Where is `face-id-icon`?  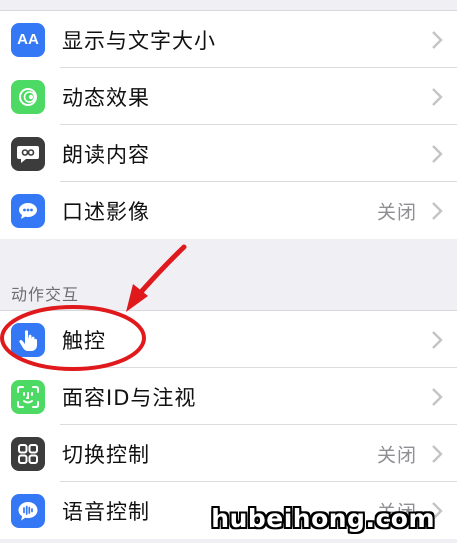 face-id-icon is located at coordinates (28, 396).